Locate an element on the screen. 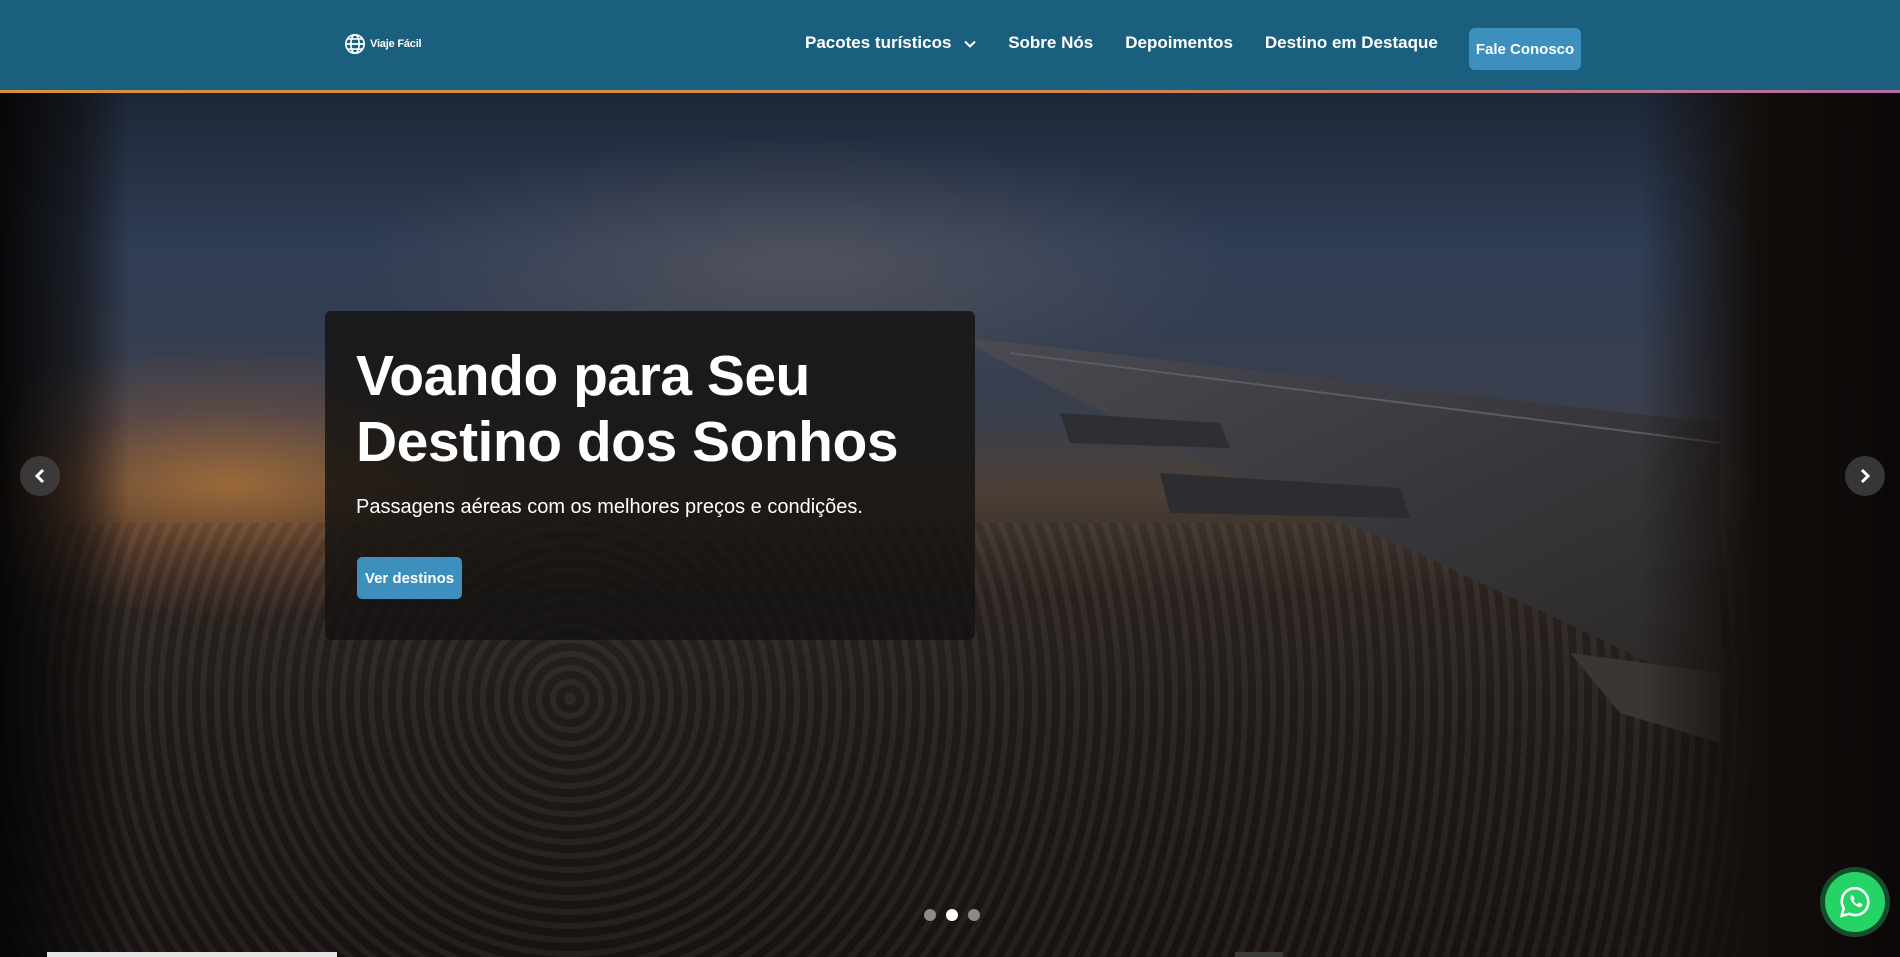  nav-label-pacotes: Pacotes turísticos is located at coordinates (878, 42).